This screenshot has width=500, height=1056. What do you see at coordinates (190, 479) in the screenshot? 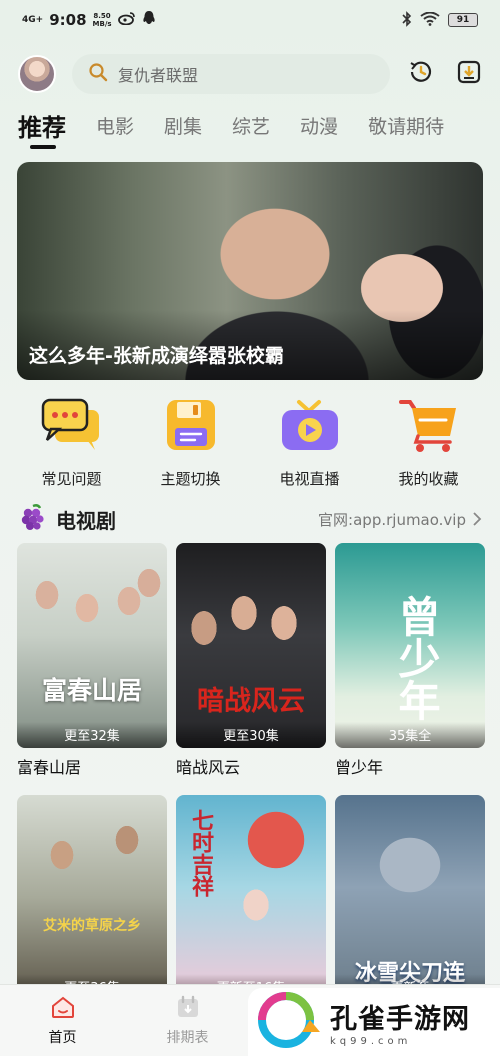
I see `quick-label-theme: 主题切换` at bounding box center [190, 479].